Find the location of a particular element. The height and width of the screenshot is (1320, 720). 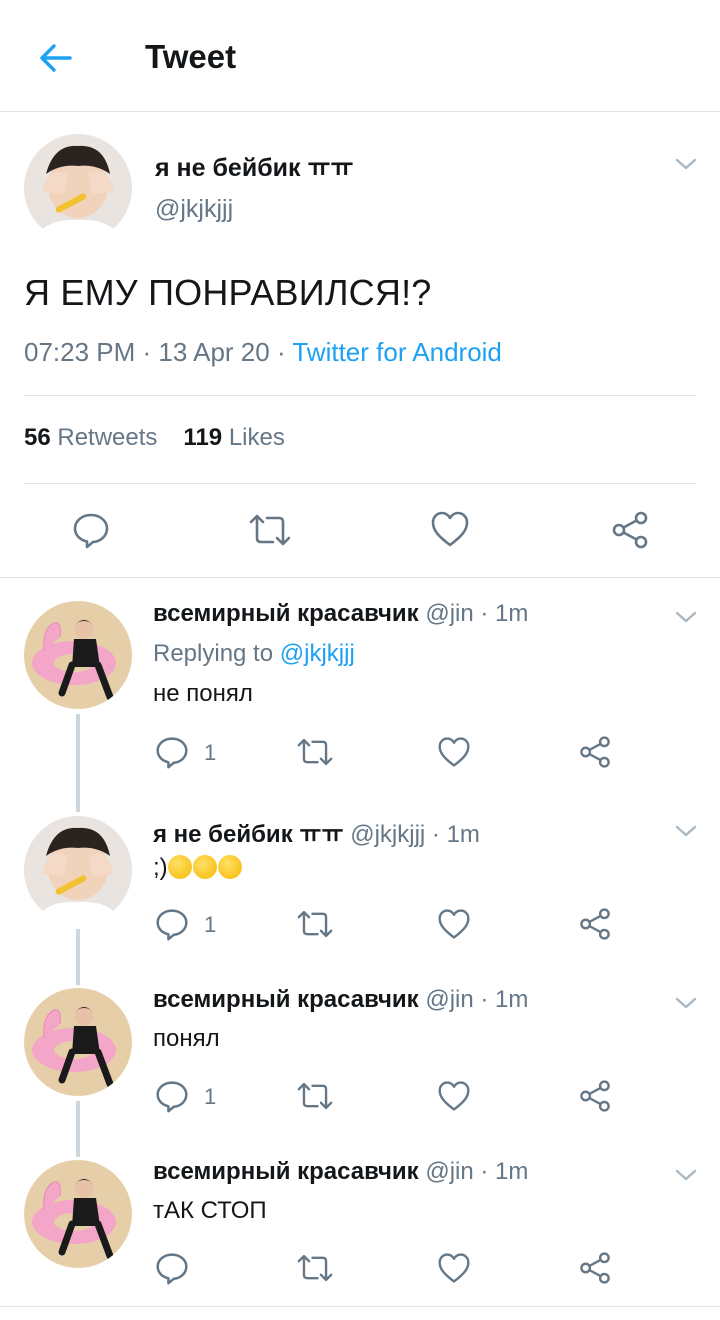

author-handle: @jkjkjjj is located at coordinates (194, 209).